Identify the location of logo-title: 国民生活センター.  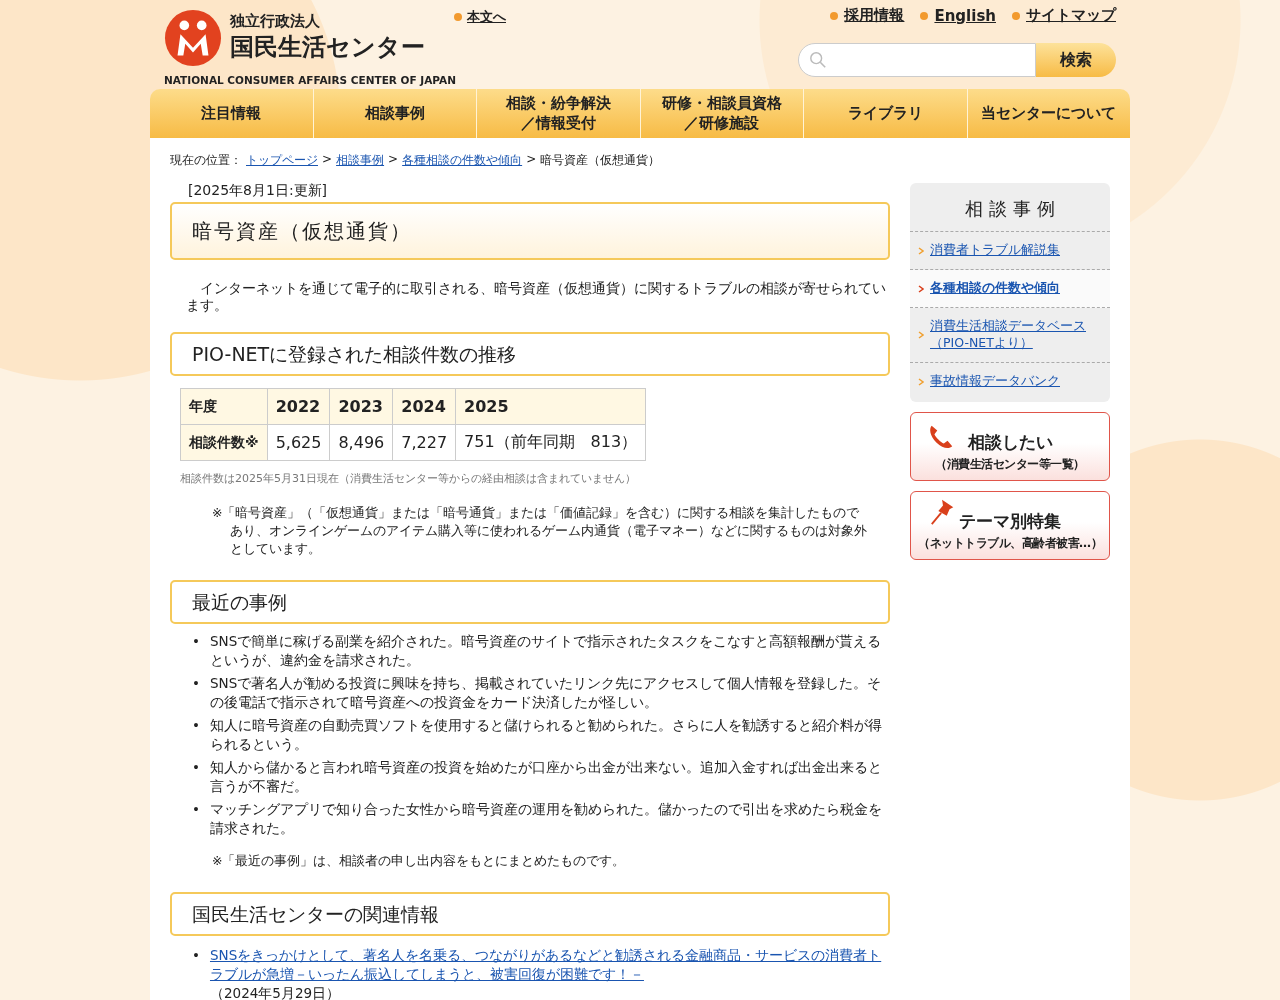
(327, 48).